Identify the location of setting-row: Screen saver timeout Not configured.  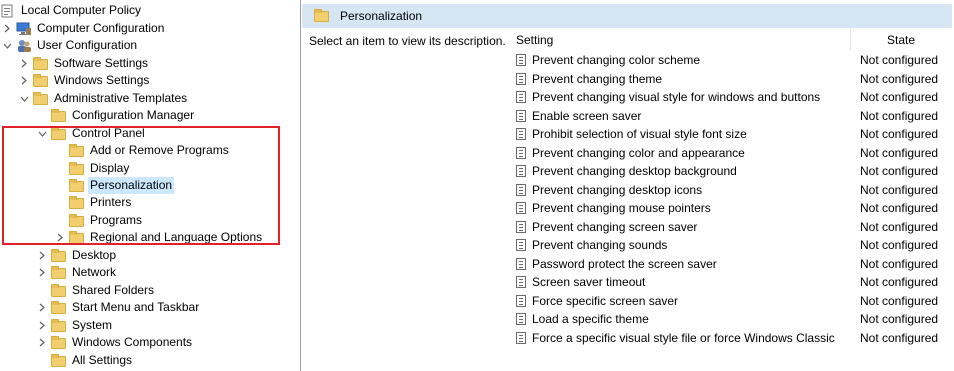
(732, 282).